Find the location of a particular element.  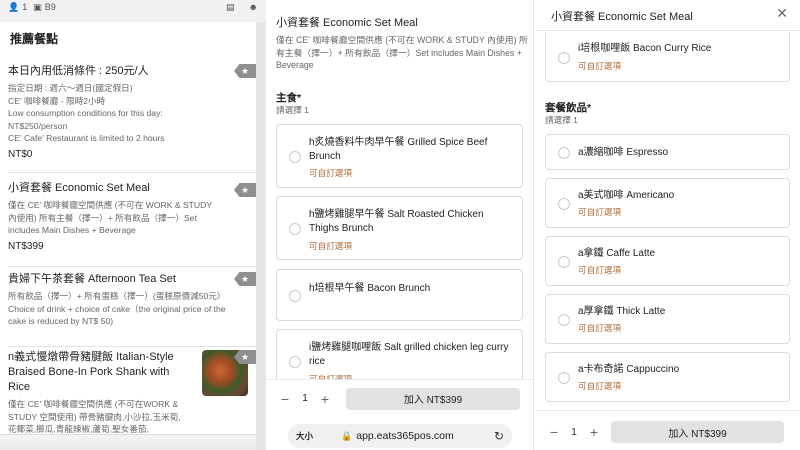

option-name: a拿鐵 Caffe Latte is located at coordinates (617, 253).